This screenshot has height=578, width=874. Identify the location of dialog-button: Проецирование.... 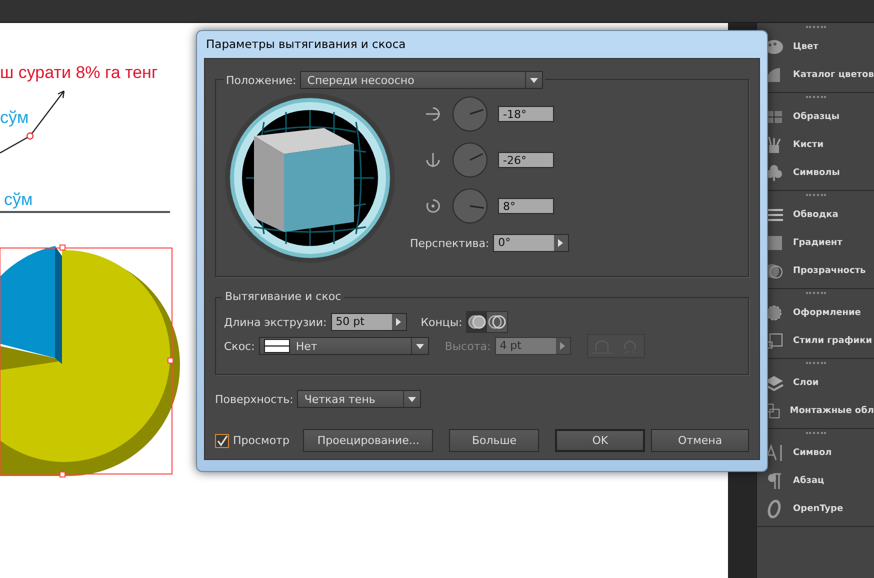
(368, 440).